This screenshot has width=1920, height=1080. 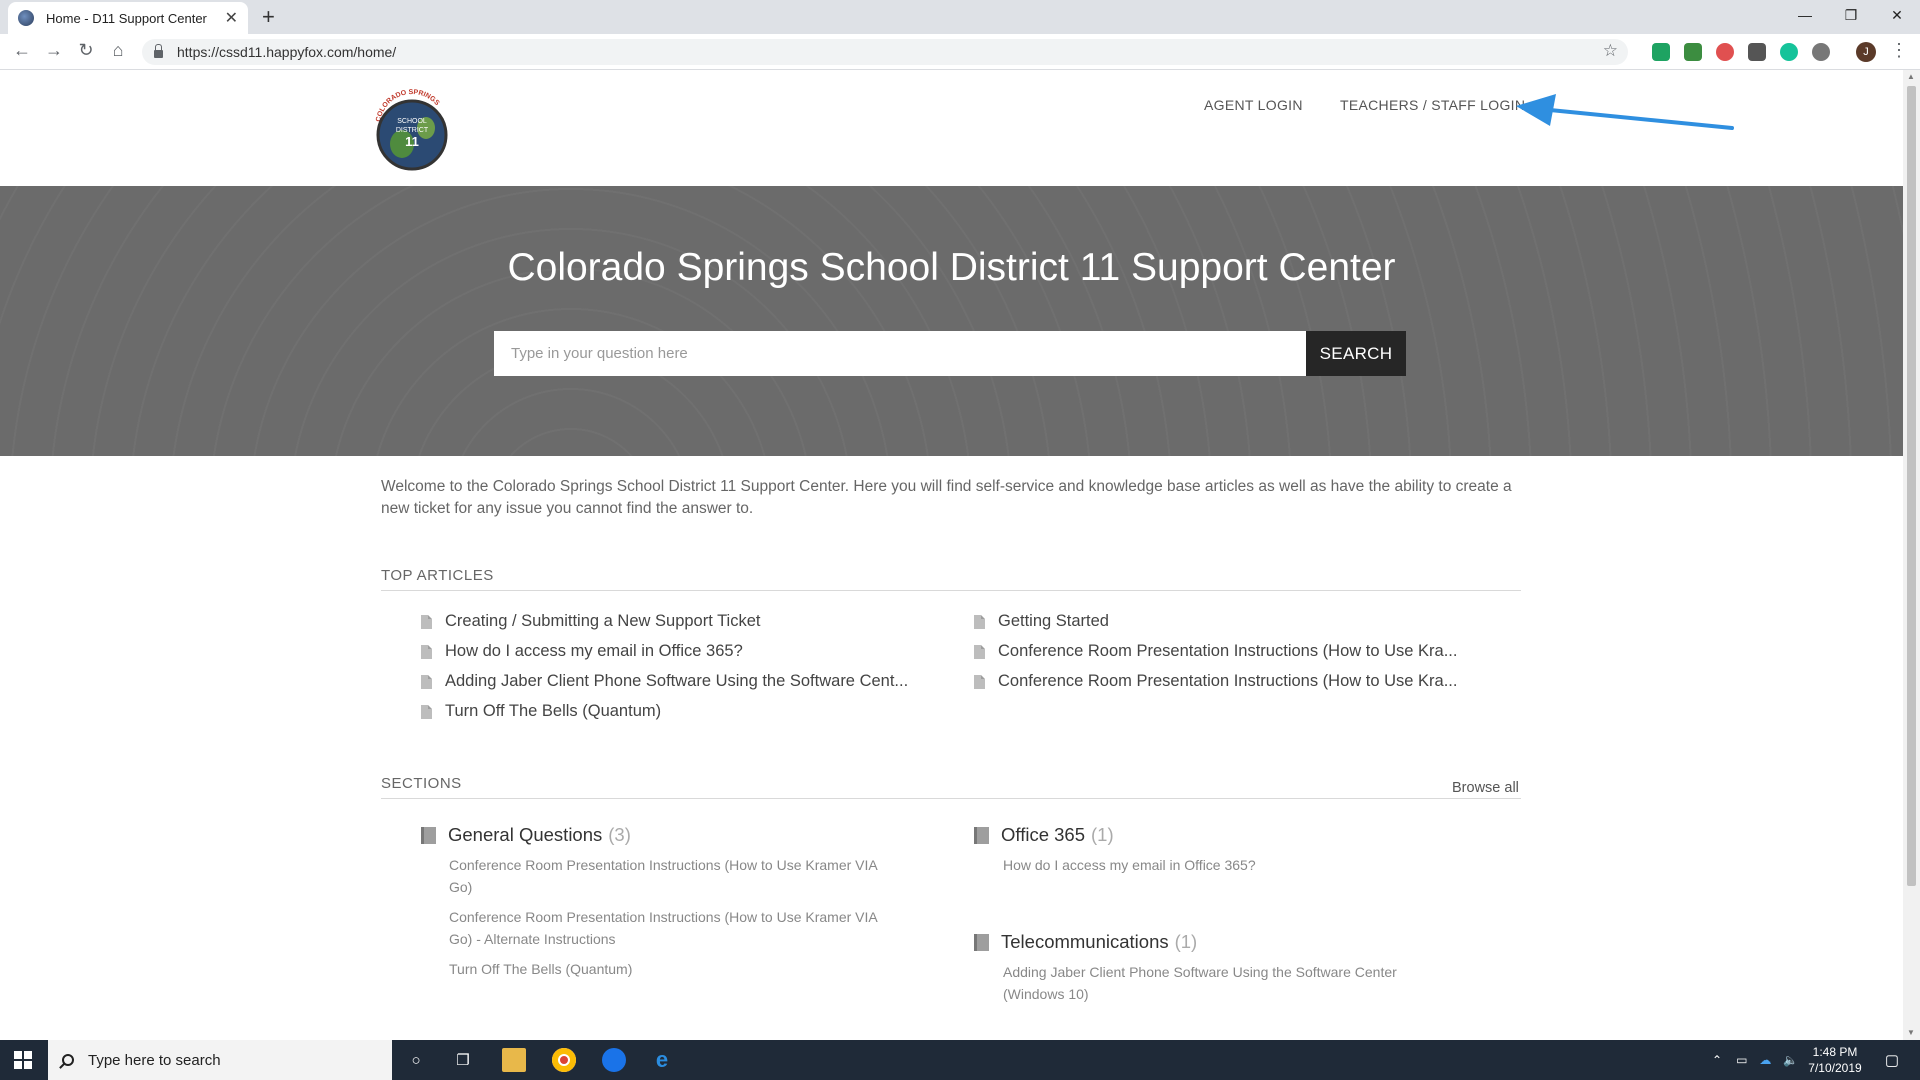 I want to click on window-controls: — ❐ ✕, so click(x=1851, y=15).